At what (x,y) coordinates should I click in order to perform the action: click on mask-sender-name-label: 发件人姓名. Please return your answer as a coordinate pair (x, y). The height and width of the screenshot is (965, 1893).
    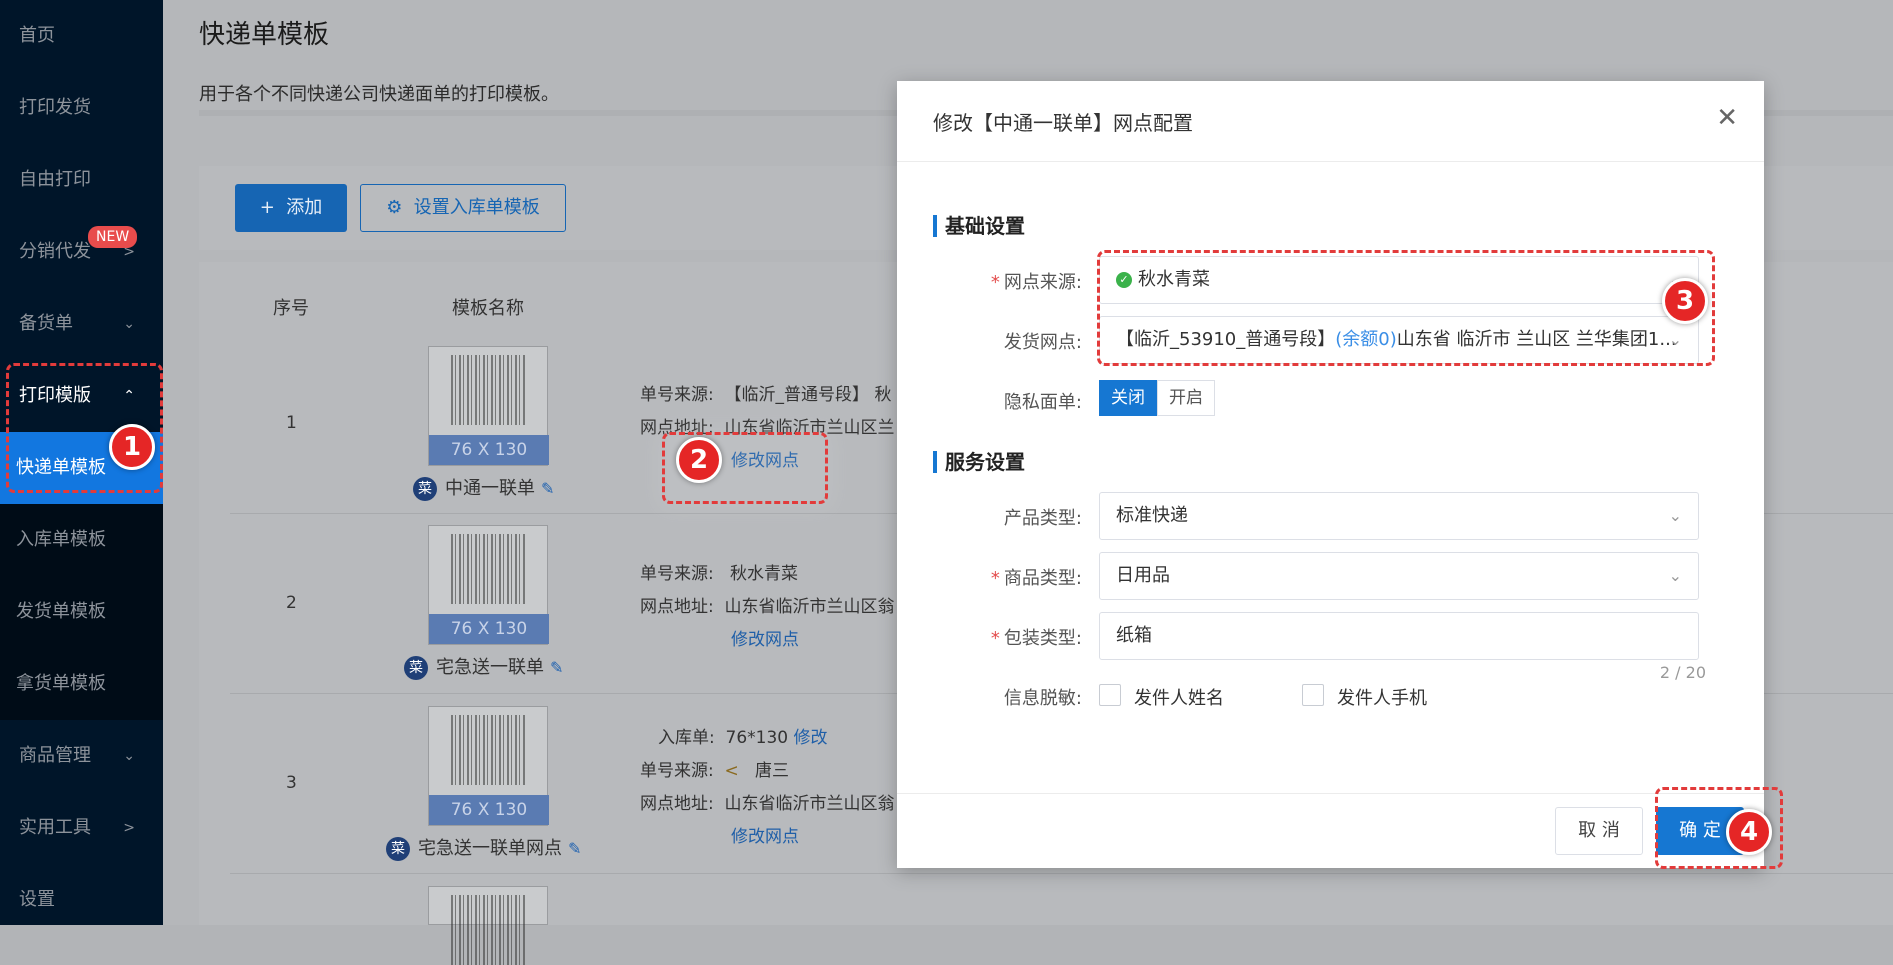
    Looking at the image, I should click on (1179, 698).